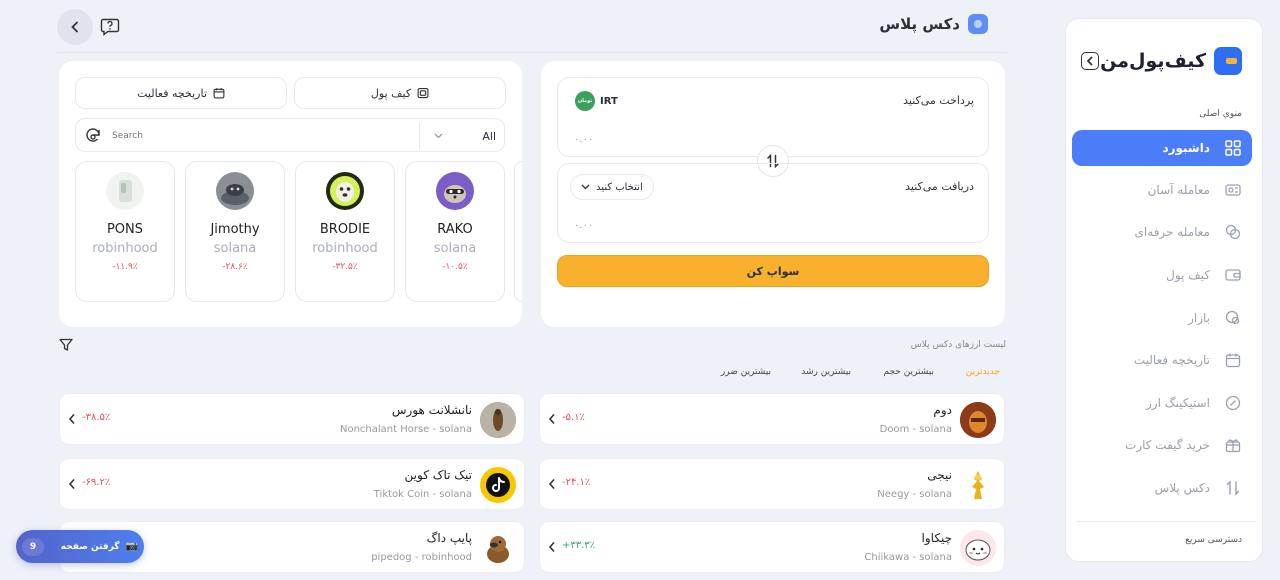  What do you see at coordinates (936, 538) in the screenshot?
I see `row-name: چیکاوا` at bounding box center [936, 538].